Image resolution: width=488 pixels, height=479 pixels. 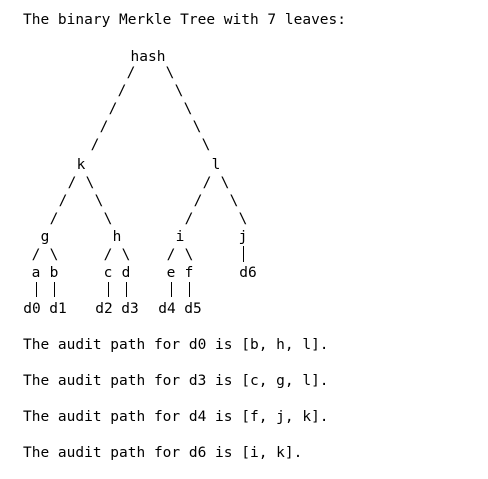 What do you see at coordinates (171, 289) in the screenshot?
I see `edge-e-d4` at bounding box center [171, 289].